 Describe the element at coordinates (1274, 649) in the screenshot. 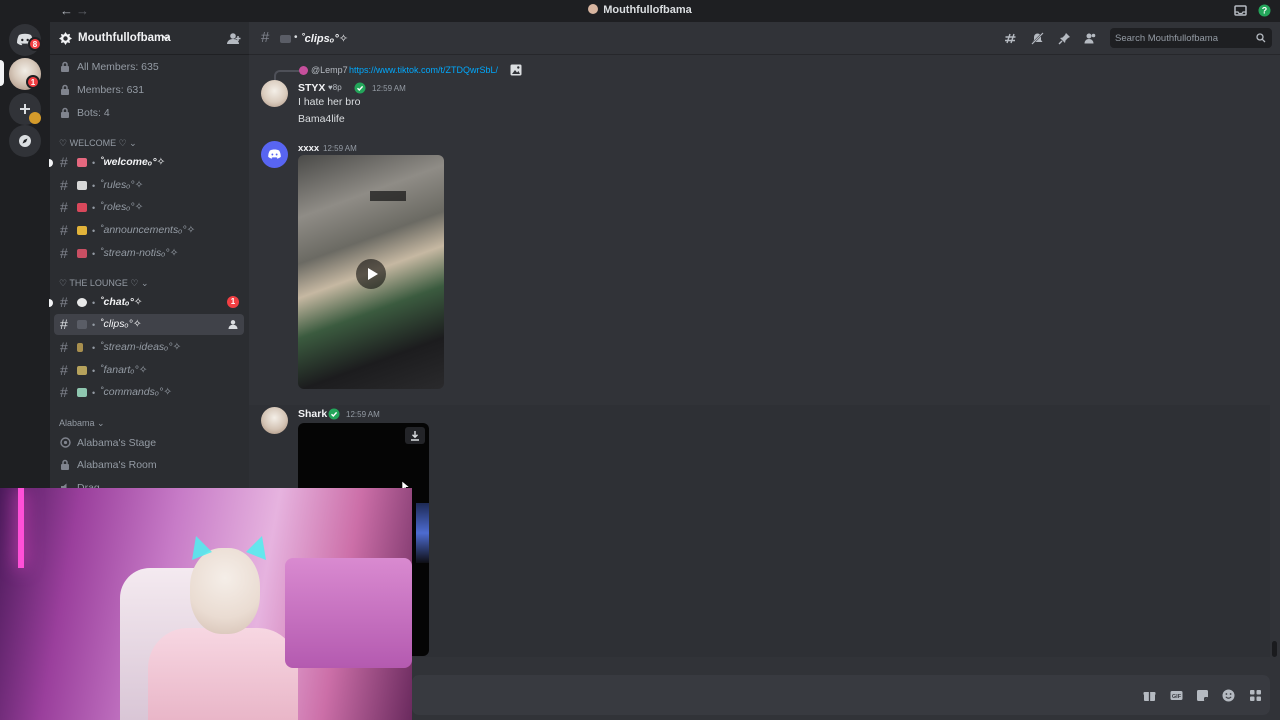

I see `scrollbar` at that location.